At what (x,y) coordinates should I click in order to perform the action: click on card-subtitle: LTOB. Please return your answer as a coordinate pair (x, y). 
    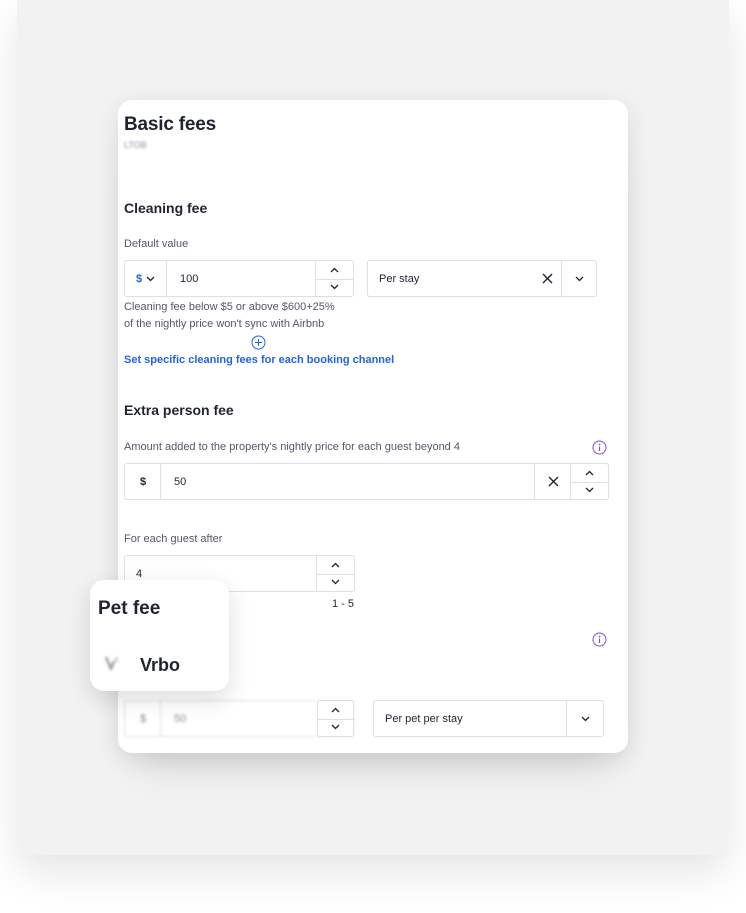
    Looking at the image, I should click on (135, 145).